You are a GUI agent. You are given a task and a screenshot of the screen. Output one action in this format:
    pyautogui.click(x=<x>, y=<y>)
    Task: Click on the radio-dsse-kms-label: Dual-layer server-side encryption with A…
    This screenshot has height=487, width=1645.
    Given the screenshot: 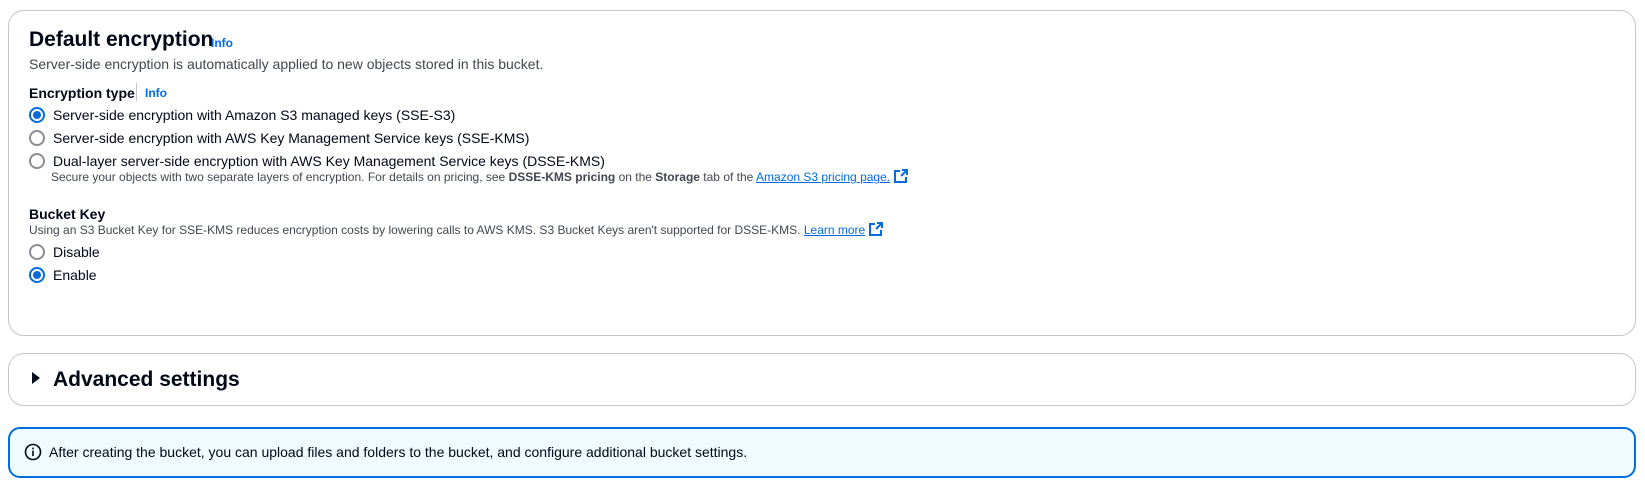 What is the action you would take?
    pyautogui.click(x=329, y=161)
    